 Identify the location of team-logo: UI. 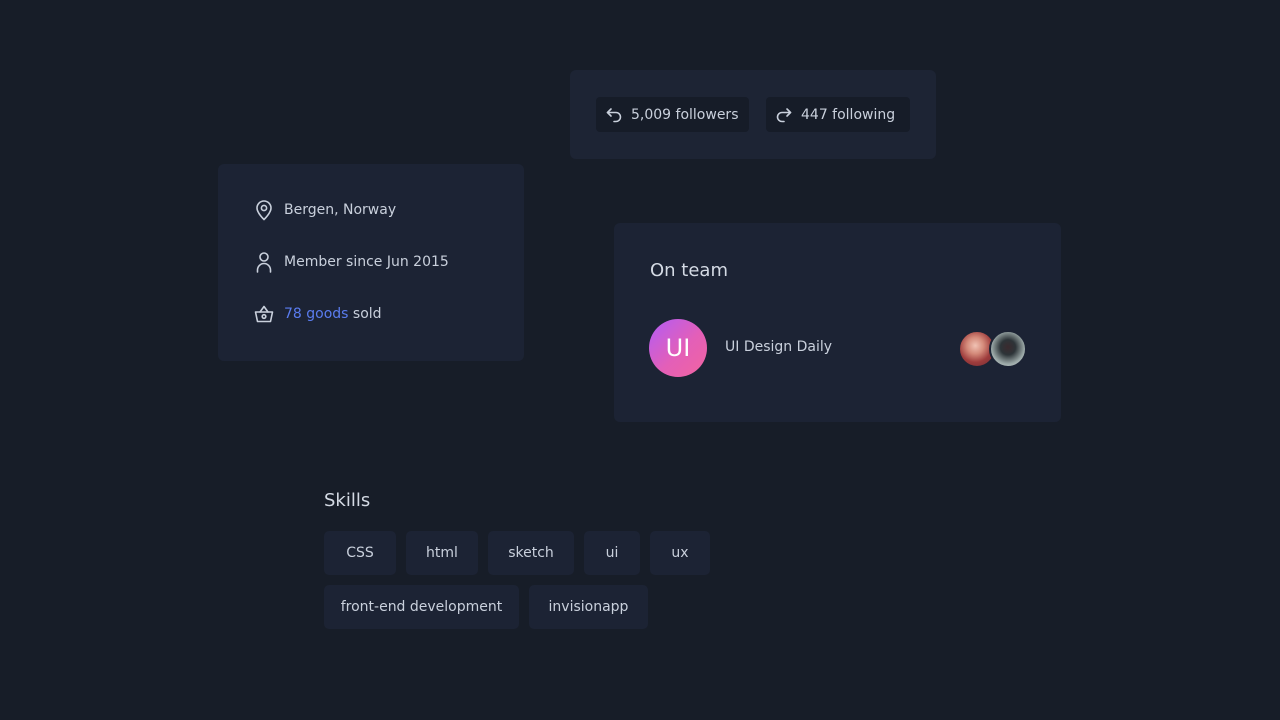
(678, 348).